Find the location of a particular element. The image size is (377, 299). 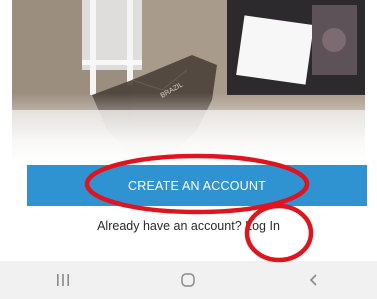

home-icon is located at coordinates (188, 280).